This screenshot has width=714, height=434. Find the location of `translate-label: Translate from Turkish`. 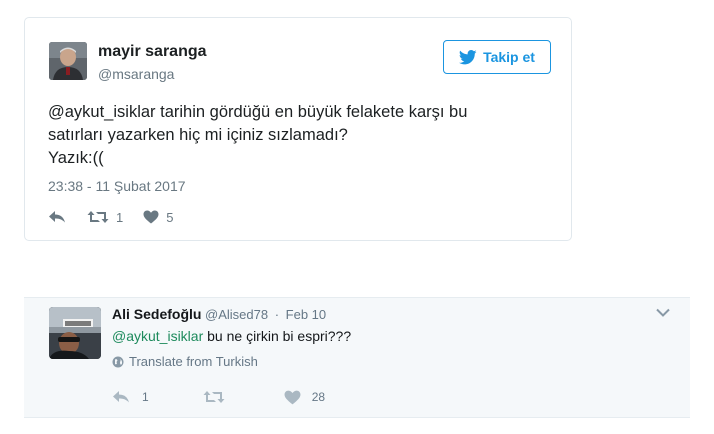

translate-label: Translate from Turkish is located at coordinates (193, 361).